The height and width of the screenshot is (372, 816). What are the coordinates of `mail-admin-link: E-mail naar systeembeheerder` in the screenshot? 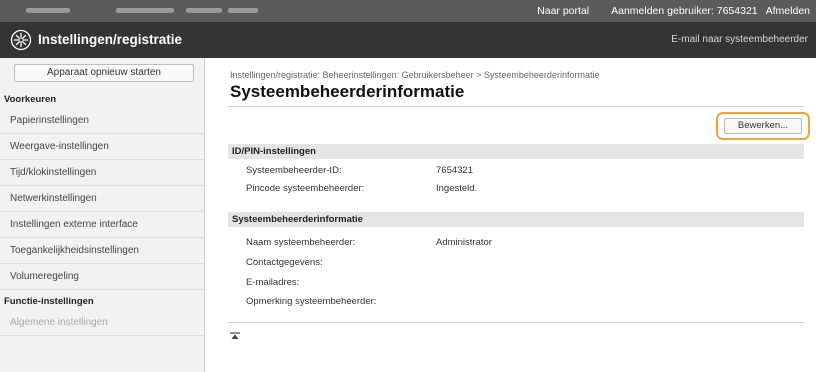 It's located at (739, 39).